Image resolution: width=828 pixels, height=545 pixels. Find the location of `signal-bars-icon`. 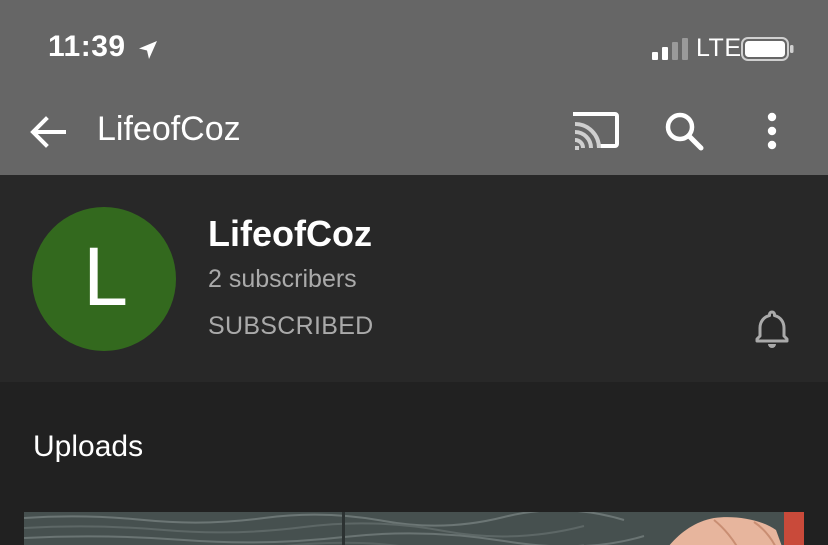

signal-bars-icon is located at coordinates (670, 49).